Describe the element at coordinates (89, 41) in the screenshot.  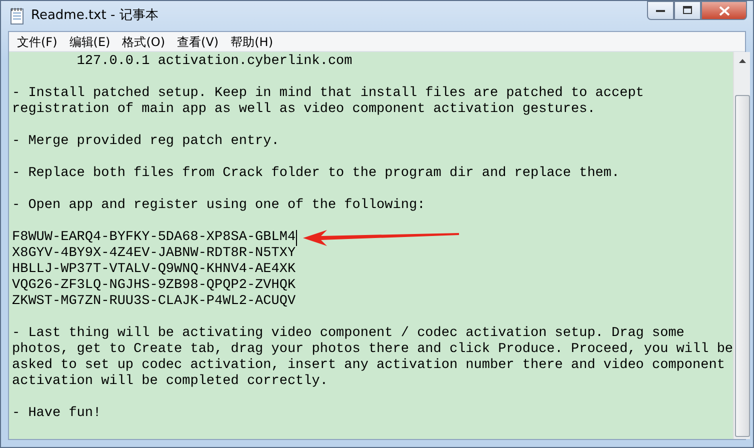
I see `menu-item: 编辑(E)` at that location.